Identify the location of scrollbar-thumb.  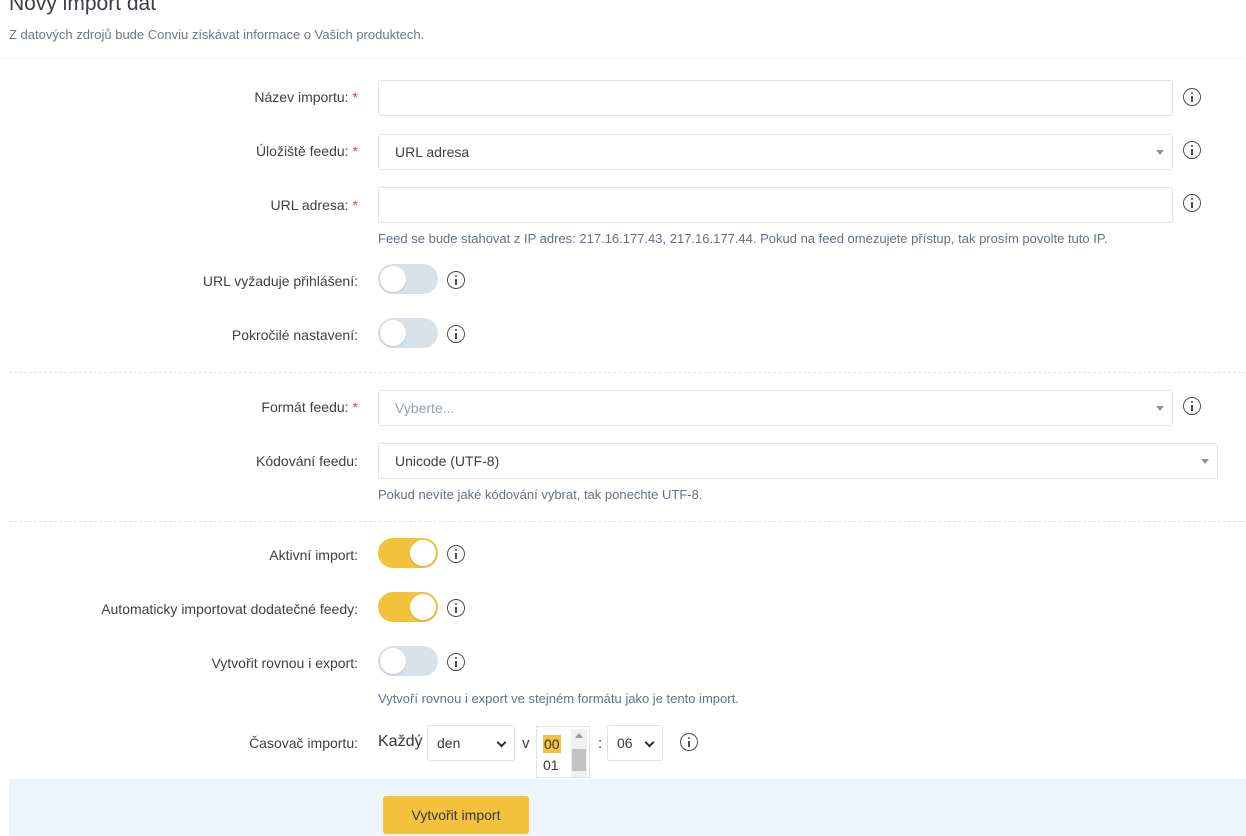
(579, 760).